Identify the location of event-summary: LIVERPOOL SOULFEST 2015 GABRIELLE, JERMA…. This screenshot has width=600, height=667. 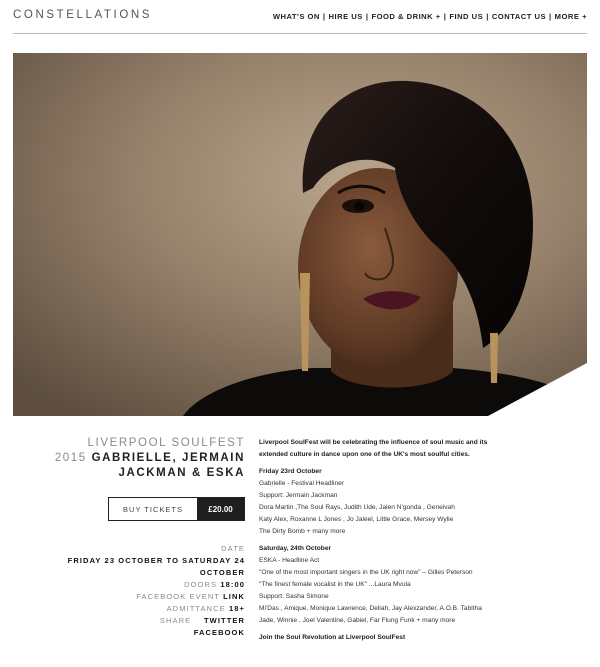
(129, 536).